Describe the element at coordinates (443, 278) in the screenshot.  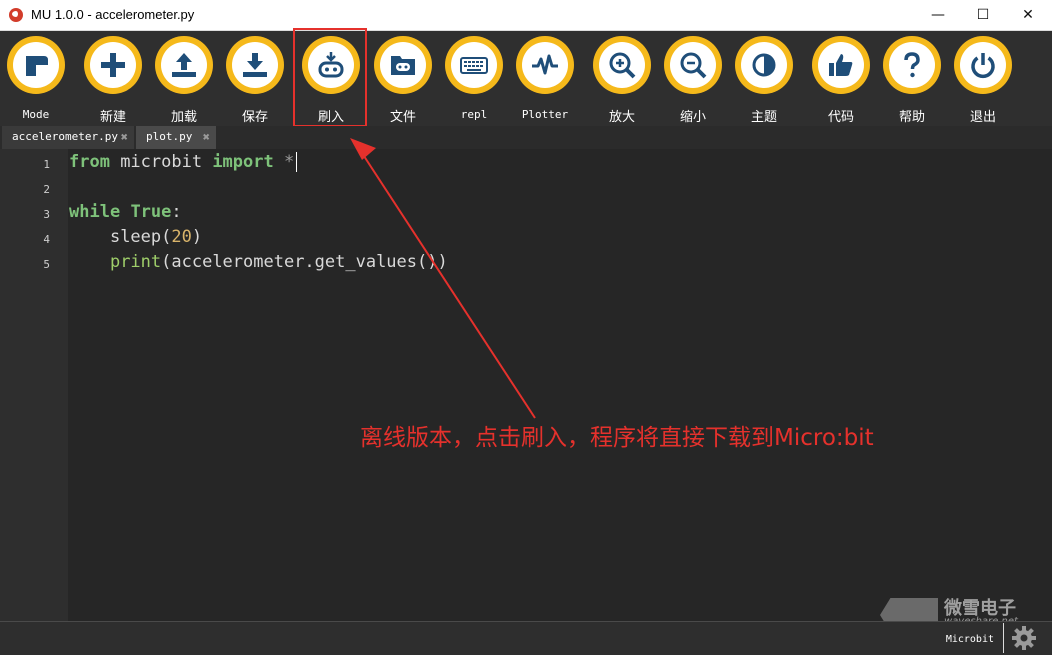
I see `annotation-arrow` at that location.